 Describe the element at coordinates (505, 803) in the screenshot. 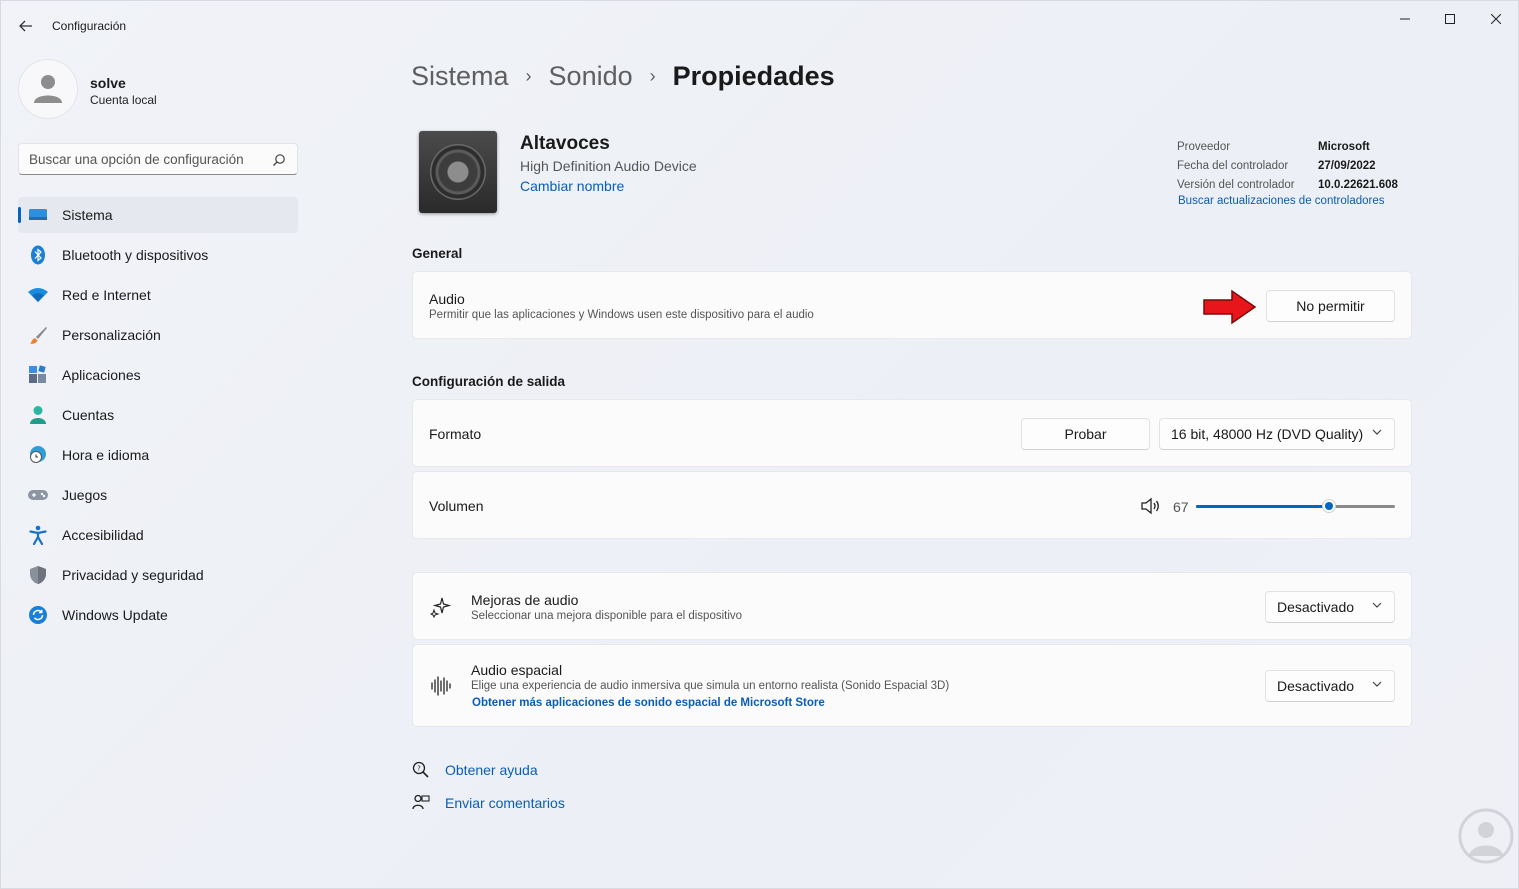

I see `feedback-link: Enviar comentarios` at that location.